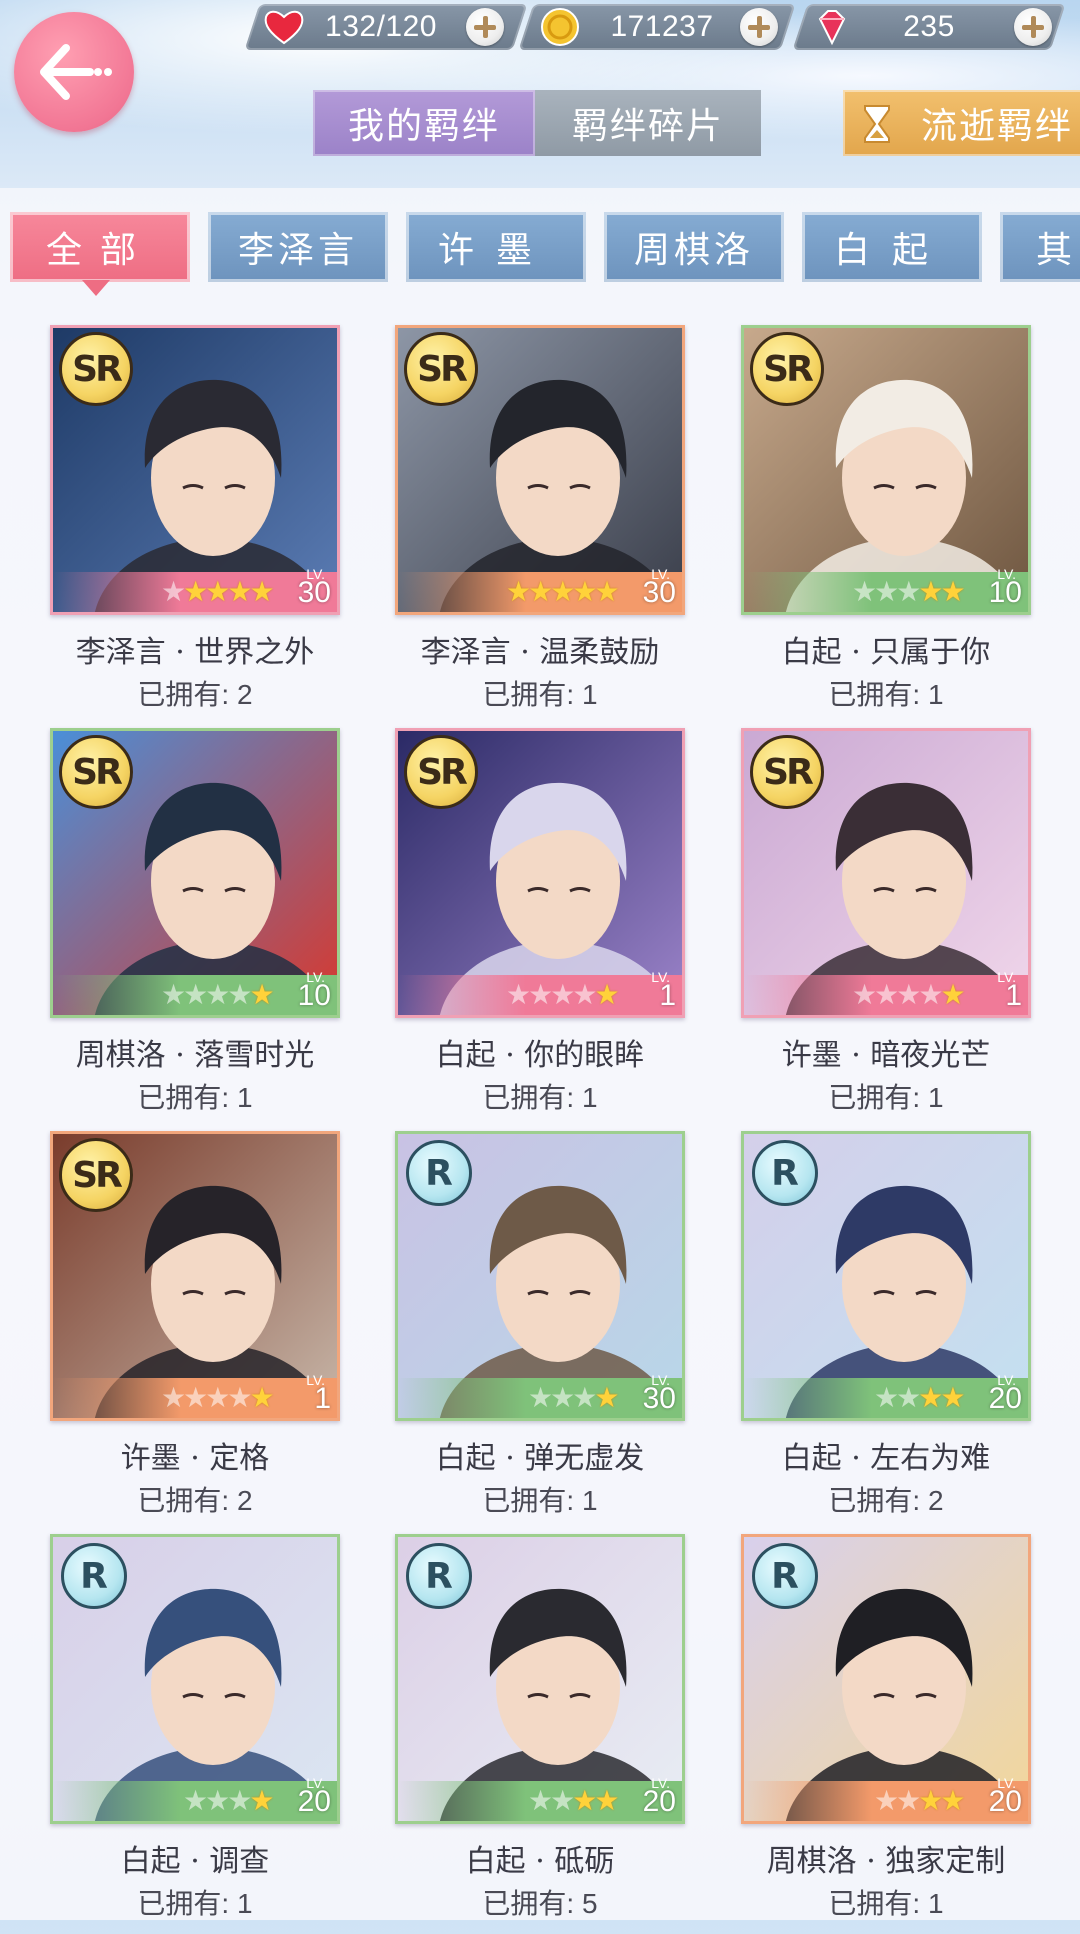 The image size is (1080, 1934). What do you see at coordinates (540, 1055) in the screenshot?
I see `card-name: 白起 · 你的眼眸` at bounding box center [540, 1055].